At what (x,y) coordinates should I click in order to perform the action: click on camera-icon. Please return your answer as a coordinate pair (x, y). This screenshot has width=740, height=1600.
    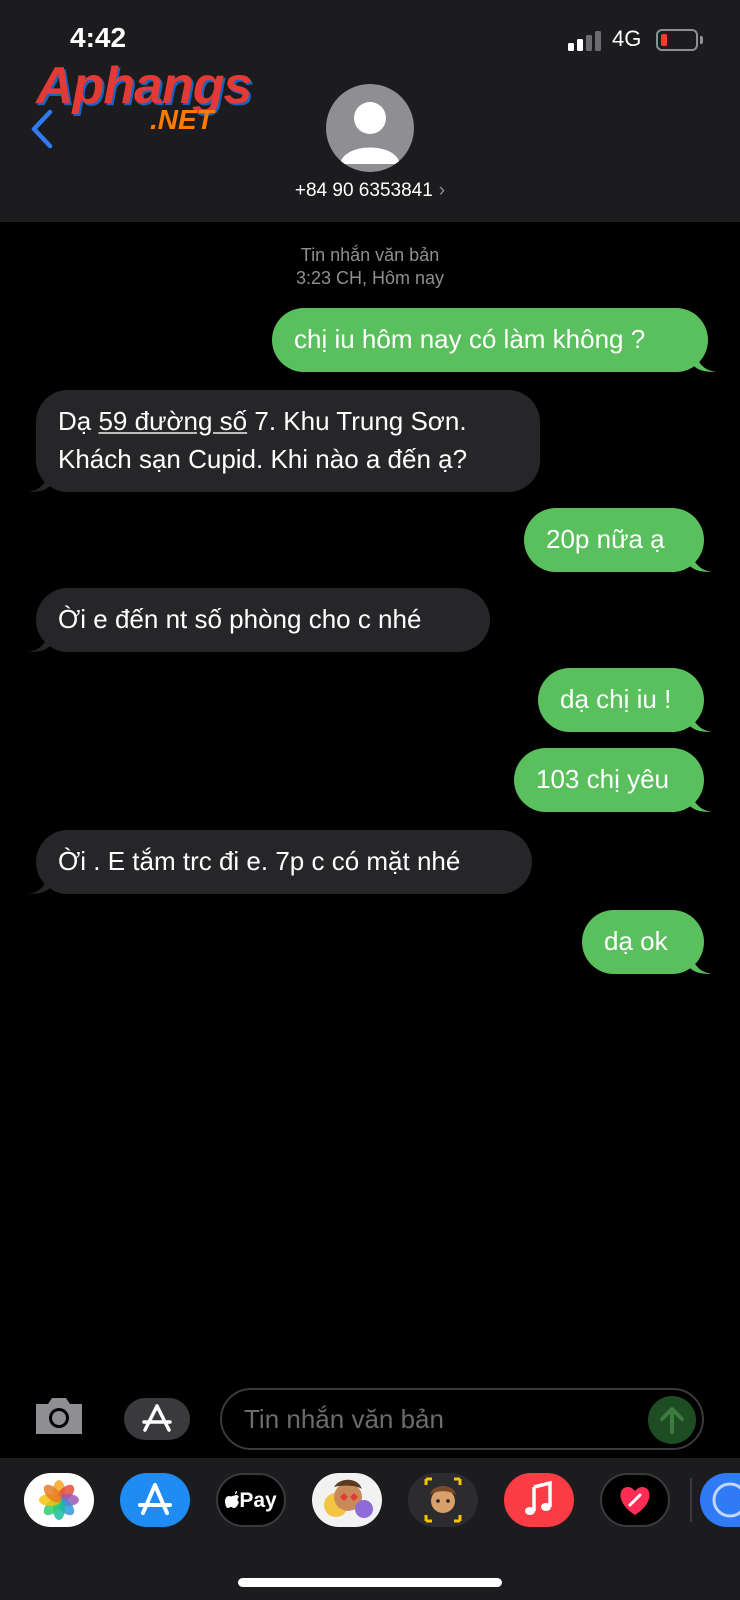
    Looking at the image, I should click on (59, 1416).